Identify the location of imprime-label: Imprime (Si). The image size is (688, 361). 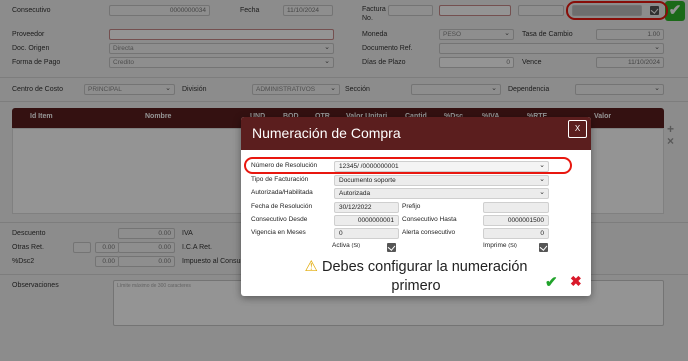
(500, 245).